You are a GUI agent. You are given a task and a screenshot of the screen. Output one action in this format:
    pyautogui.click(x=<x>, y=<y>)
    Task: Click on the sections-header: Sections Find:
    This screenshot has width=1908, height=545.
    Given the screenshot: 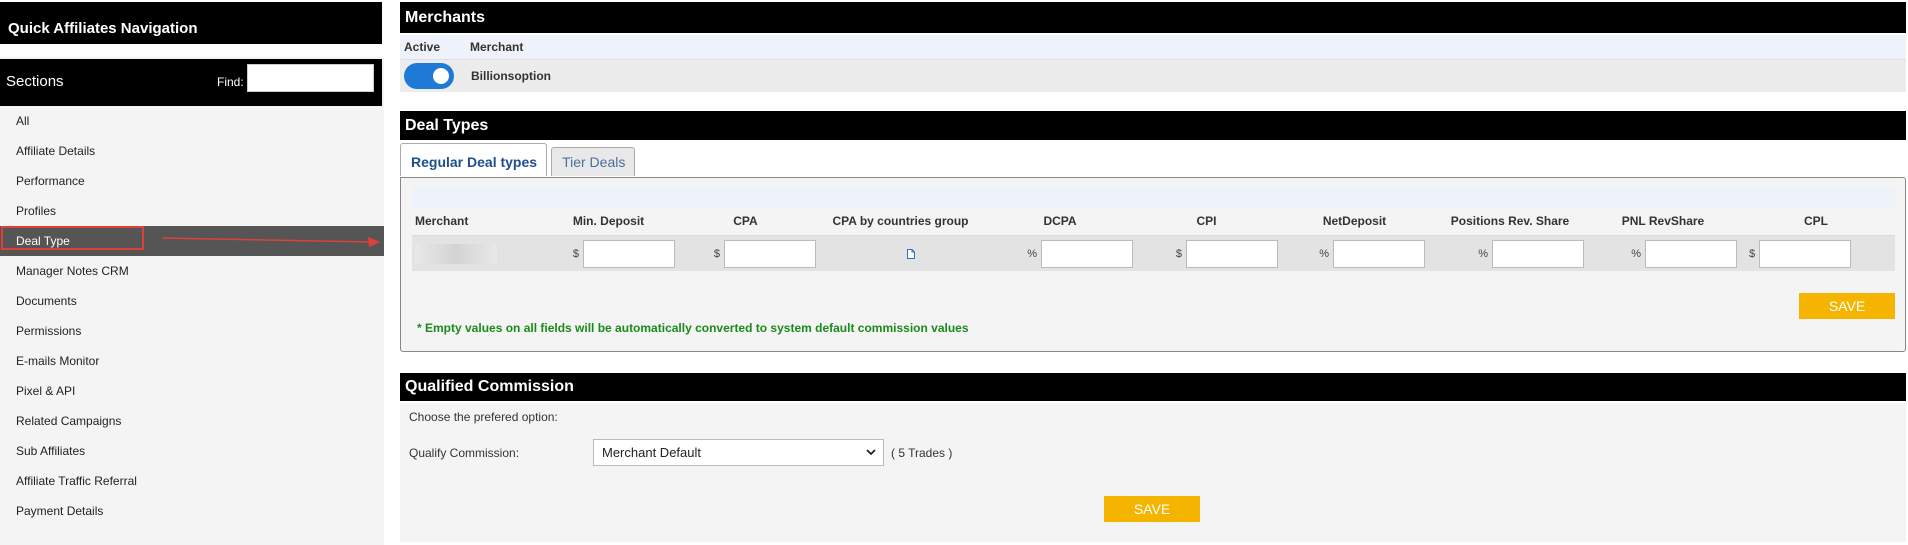 What is the action you would take?
    pyautogui.click(x=191, y=82)
    